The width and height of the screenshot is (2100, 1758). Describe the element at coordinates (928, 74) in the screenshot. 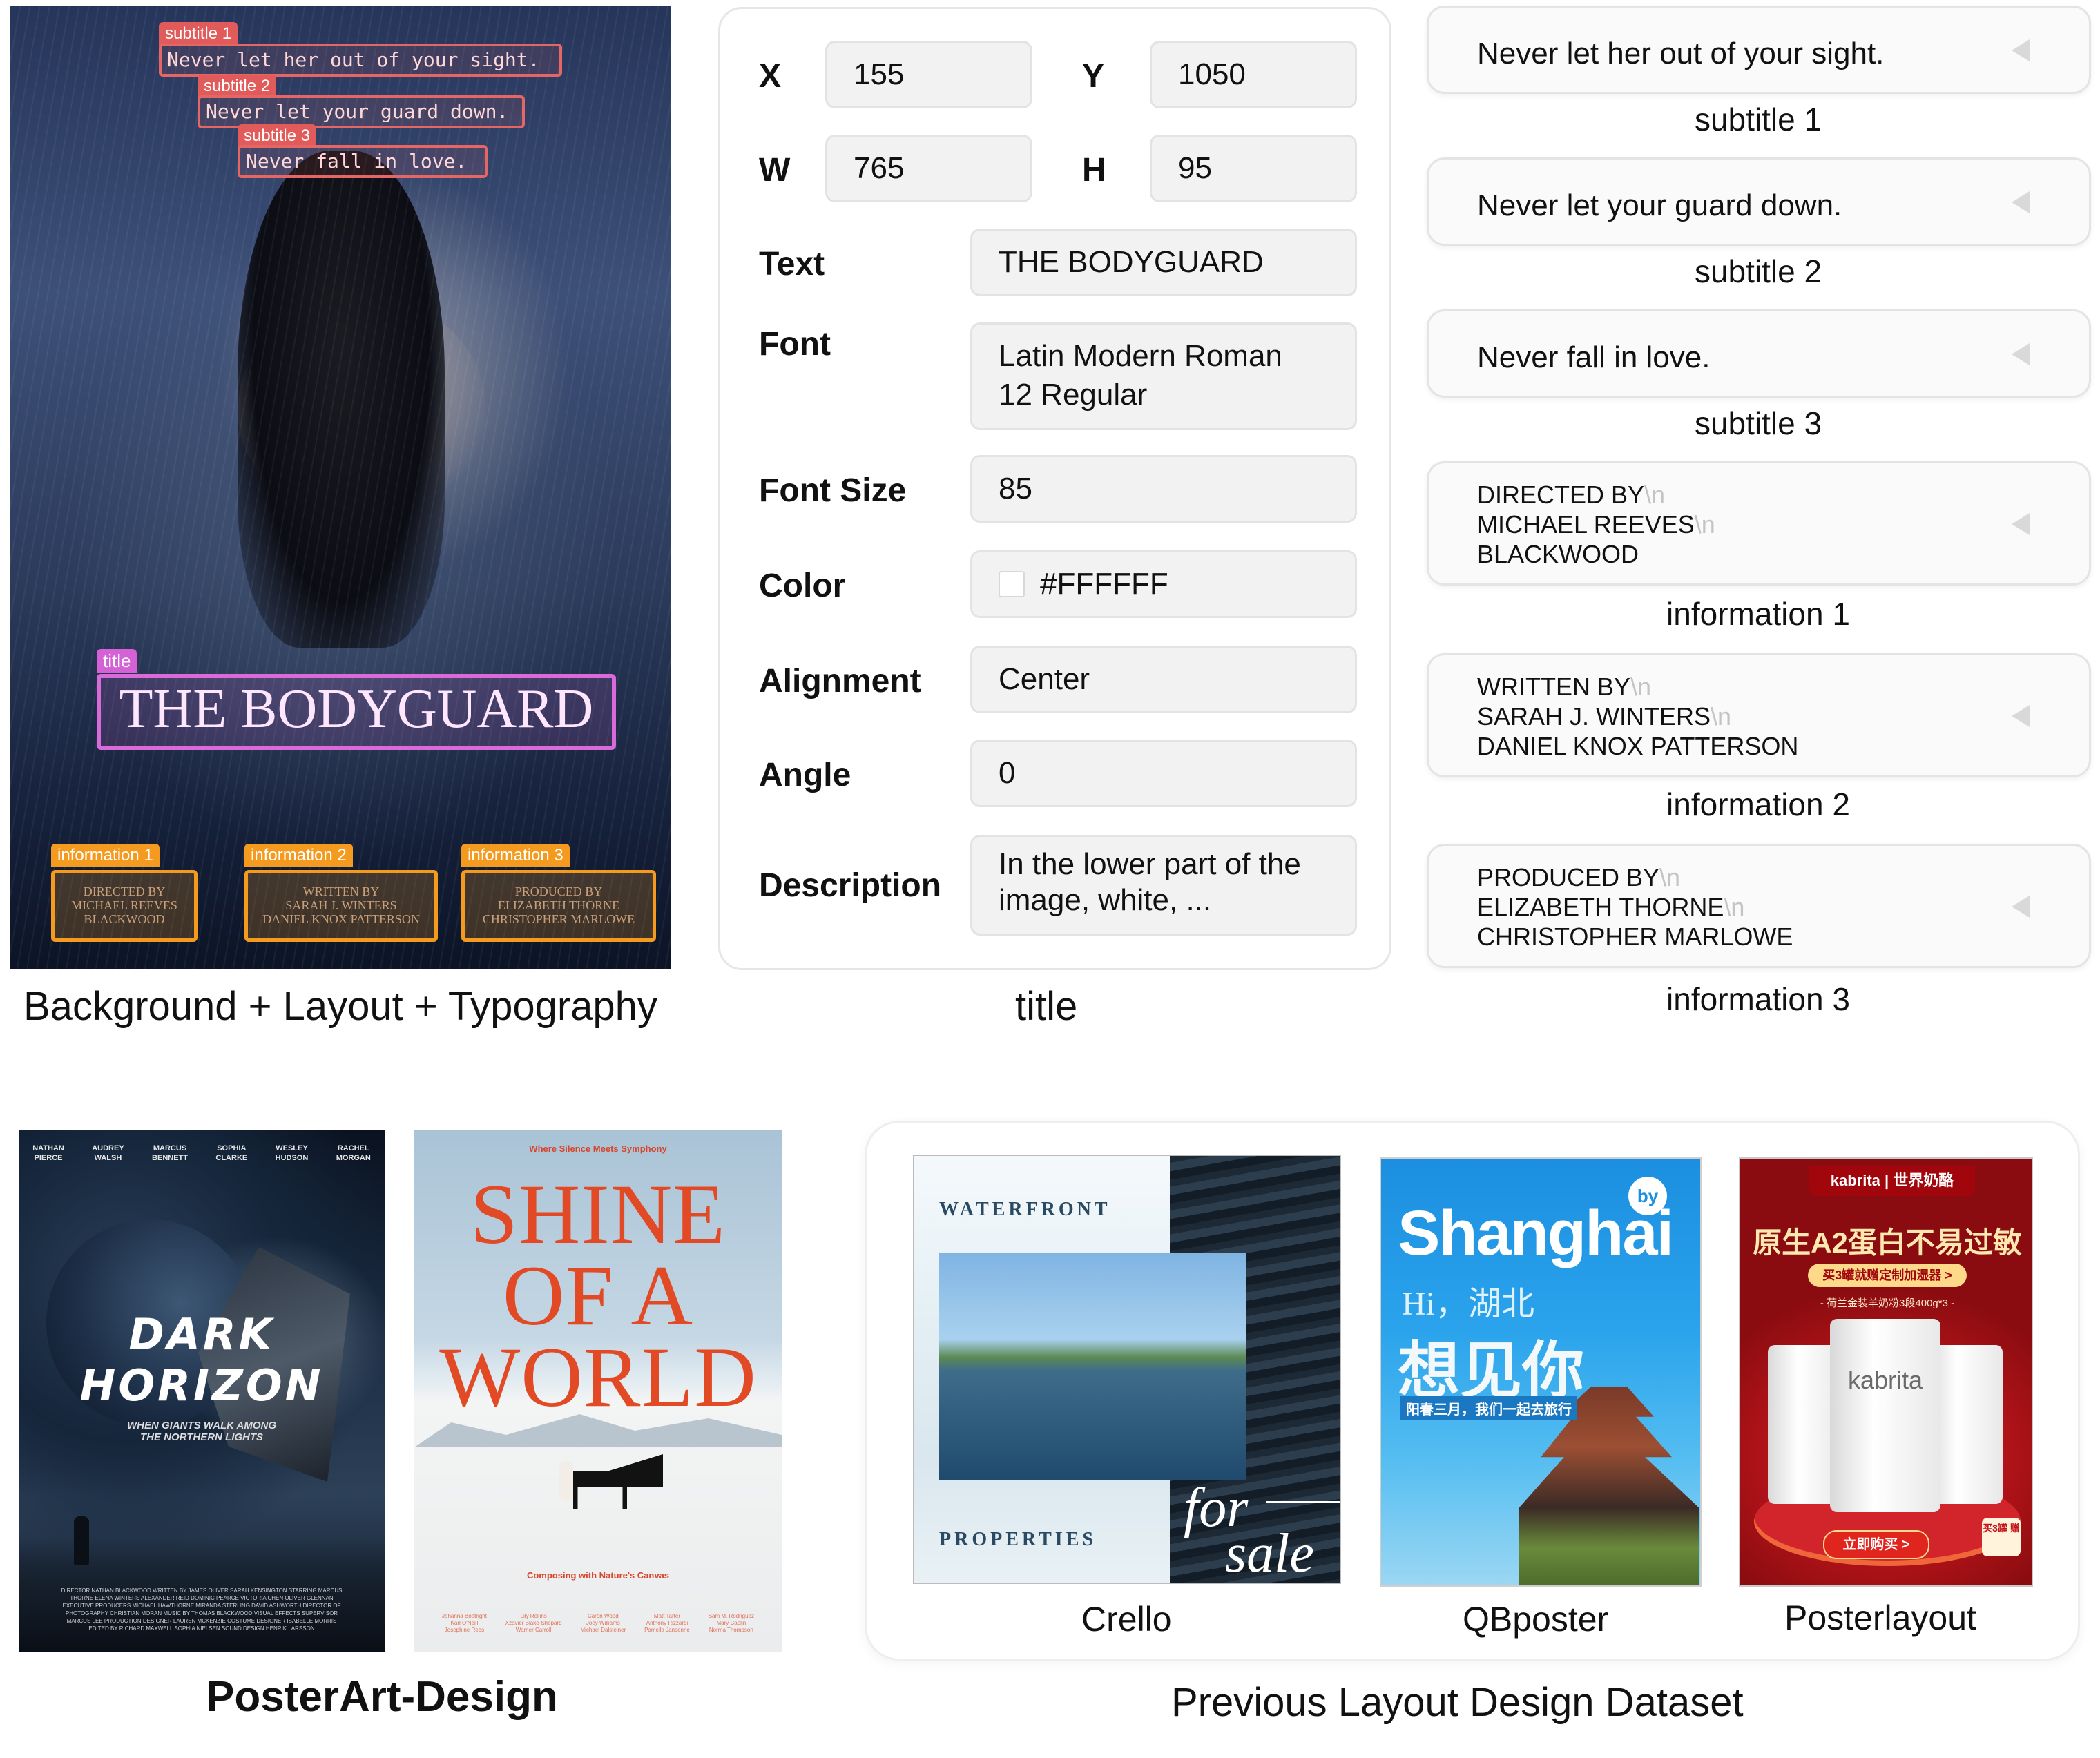

I see `x-field: 155` at that location.